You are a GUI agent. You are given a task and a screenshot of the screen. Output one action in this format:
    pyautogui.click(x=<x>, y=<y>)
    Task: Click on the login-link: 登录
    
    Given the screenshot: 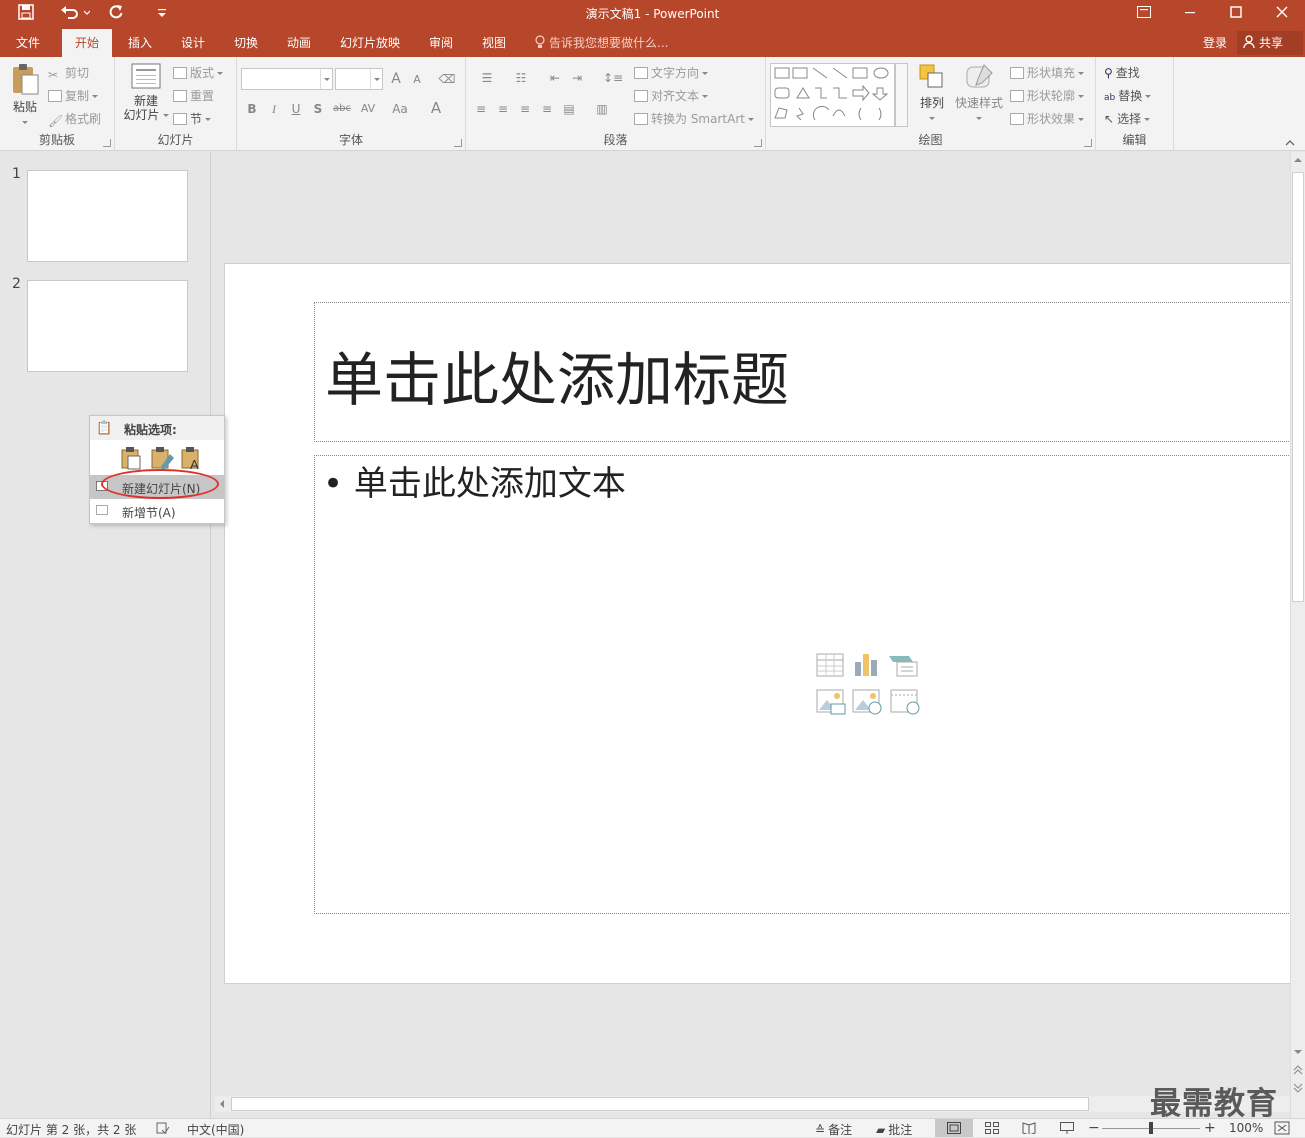 What is the action you would take?
    pyautogui.click(x=1215, y=43)
    